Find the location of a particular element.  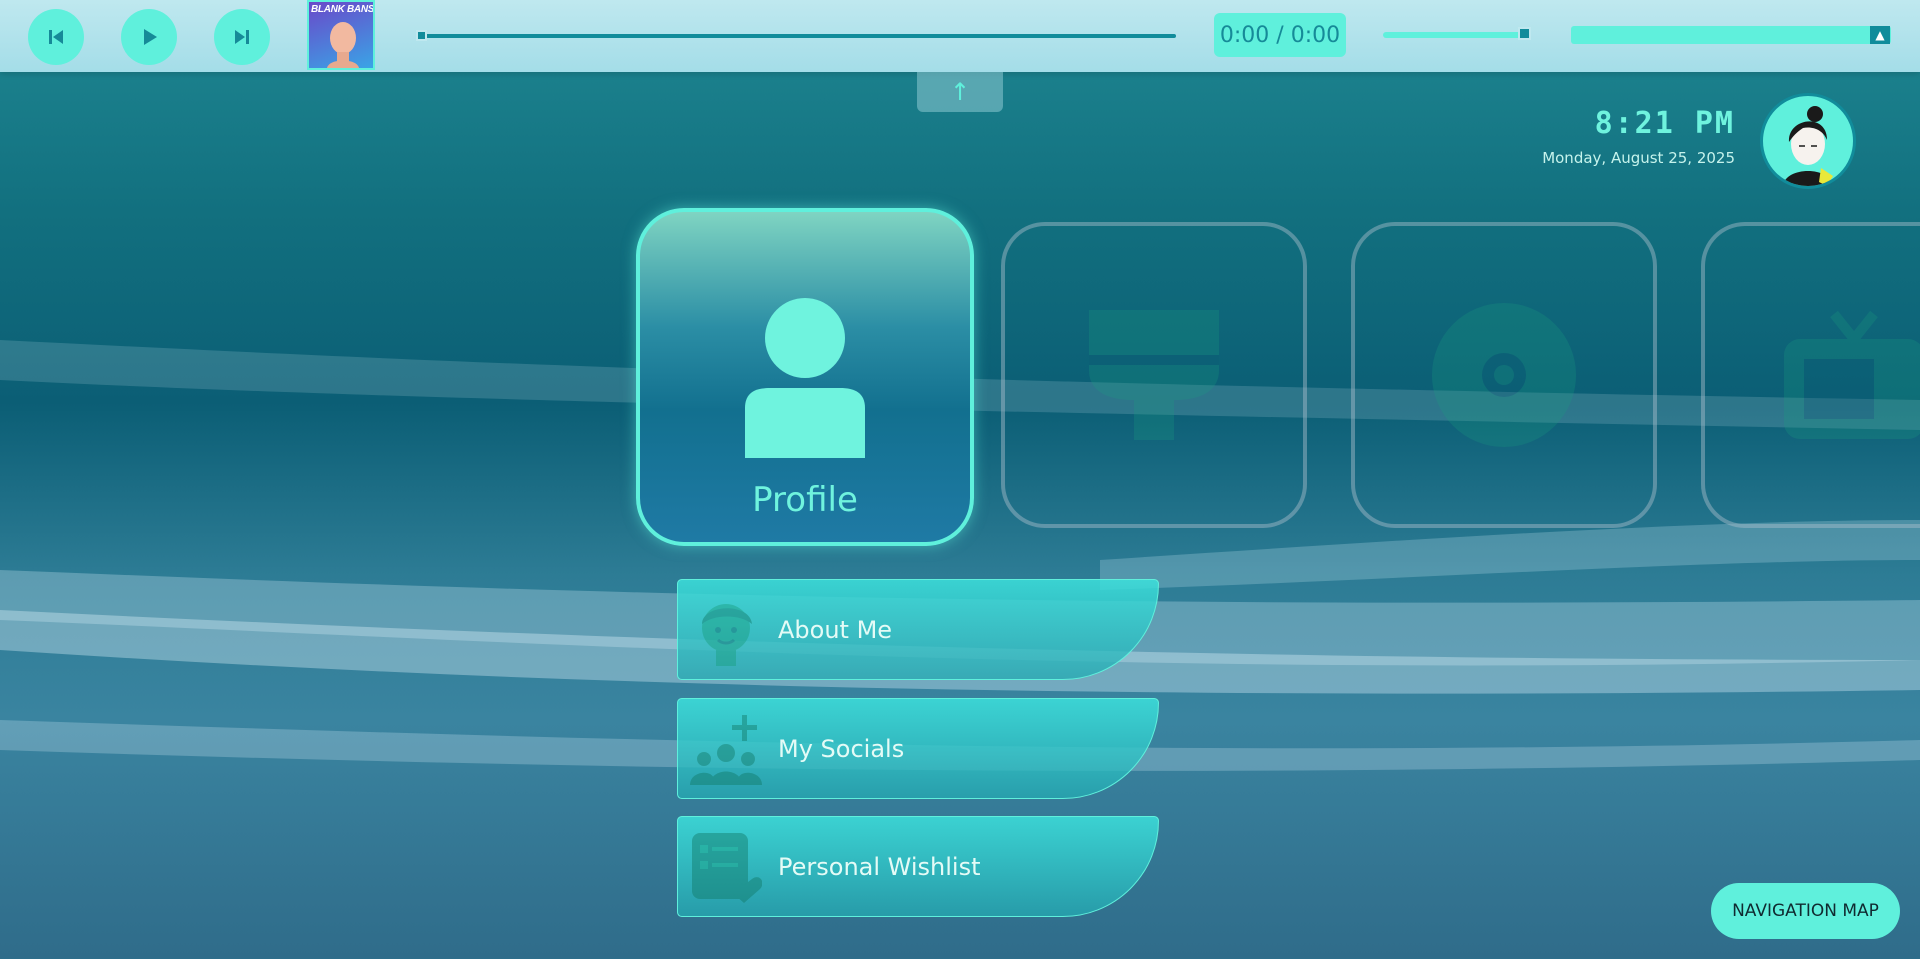

skip-previous-icon is located at coordinates (56, 37).